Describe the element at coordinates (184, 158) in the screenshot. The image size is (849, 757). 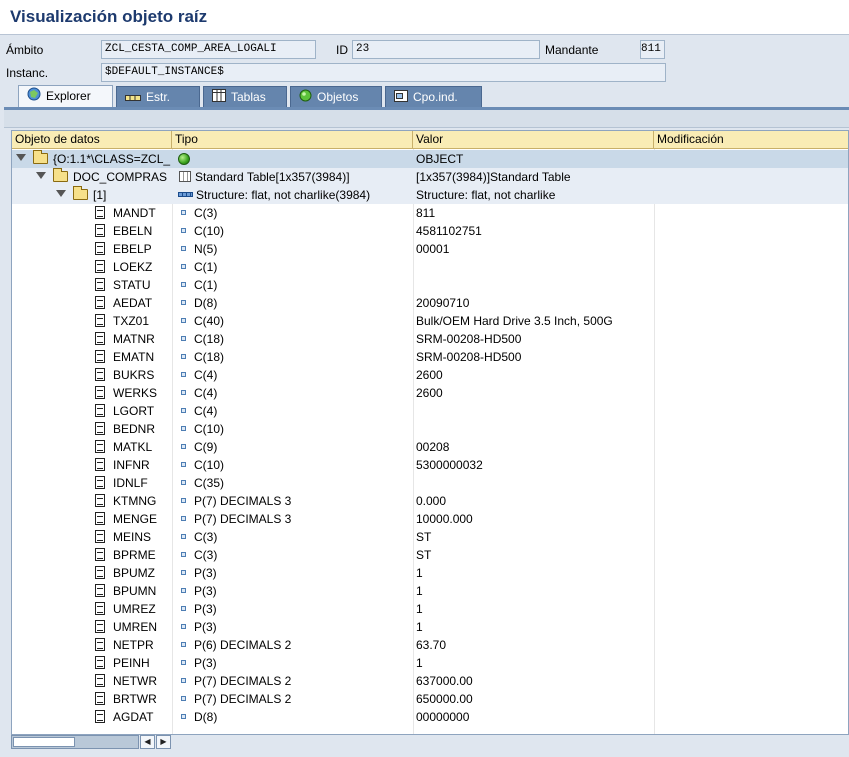
I see `object-ball-icon` at that location.